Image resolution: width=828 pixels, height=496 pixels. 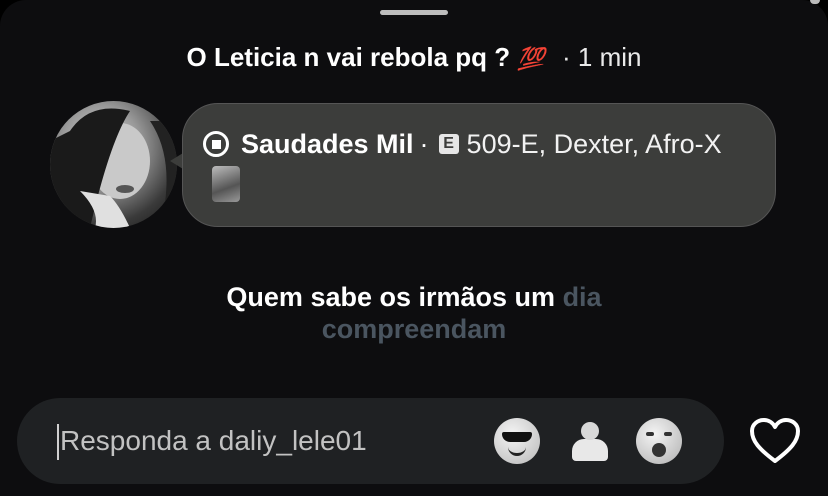 I want to click on heart-icon, so click(x=775, y=440).